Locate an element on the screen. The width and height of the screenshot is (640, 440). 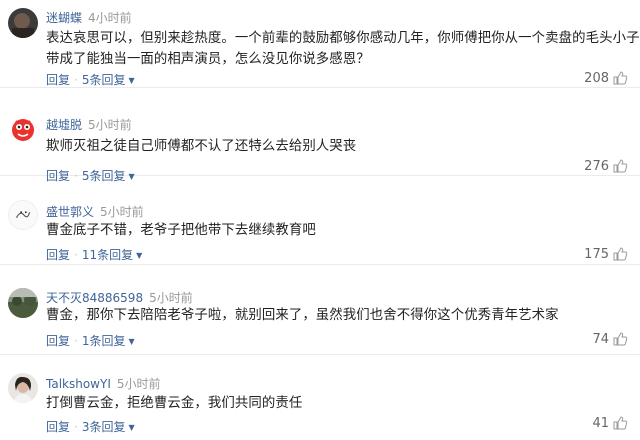
view-replies-button: 3条回复 ▼ is located at coordinates (108, 427).